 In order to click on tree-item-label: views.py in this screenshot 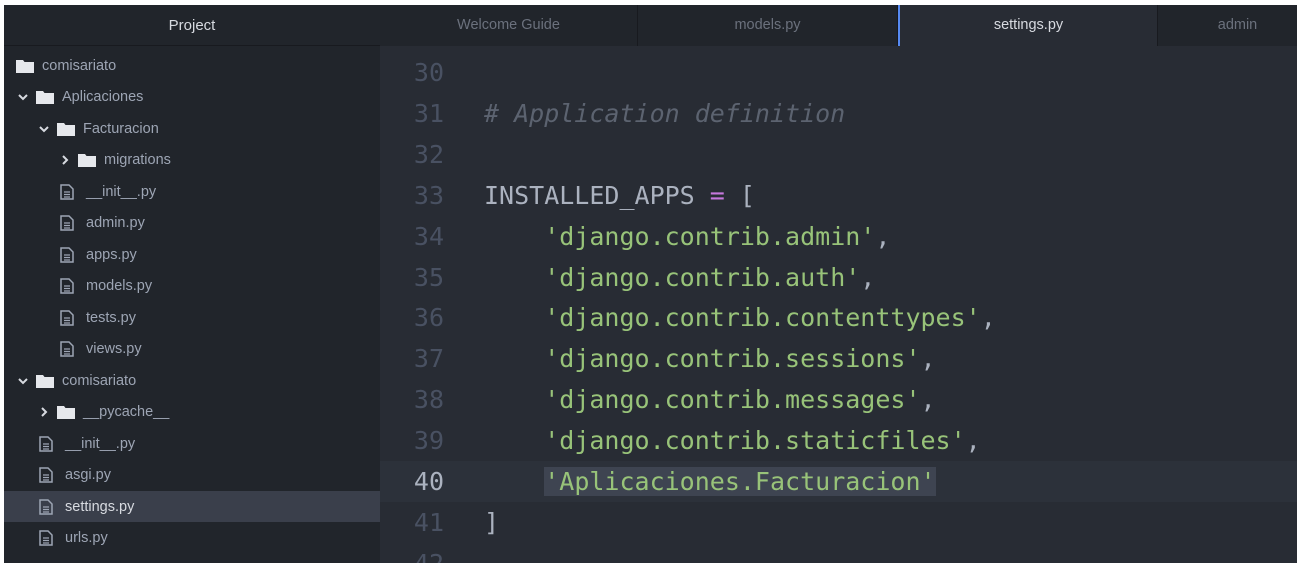, I will do `click(114, 349)`.